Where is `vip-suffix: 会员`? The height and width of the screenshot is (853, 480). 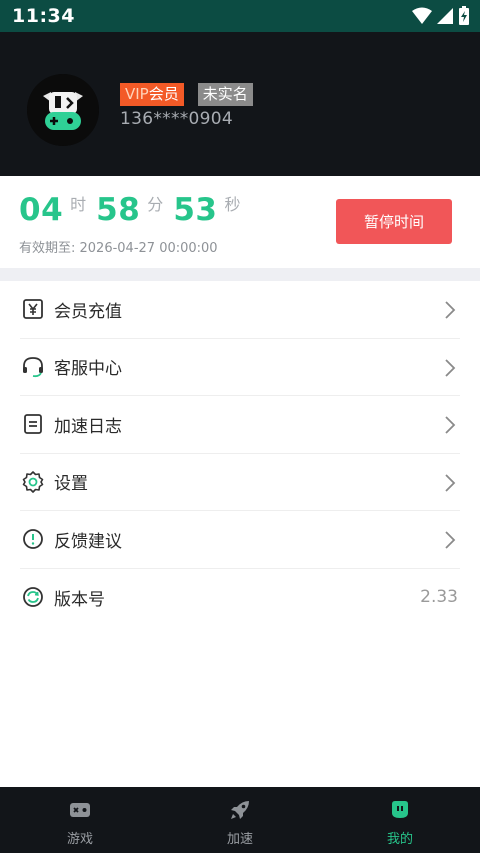 vip-suffix: 会员 is located at coordinates (163, 94).